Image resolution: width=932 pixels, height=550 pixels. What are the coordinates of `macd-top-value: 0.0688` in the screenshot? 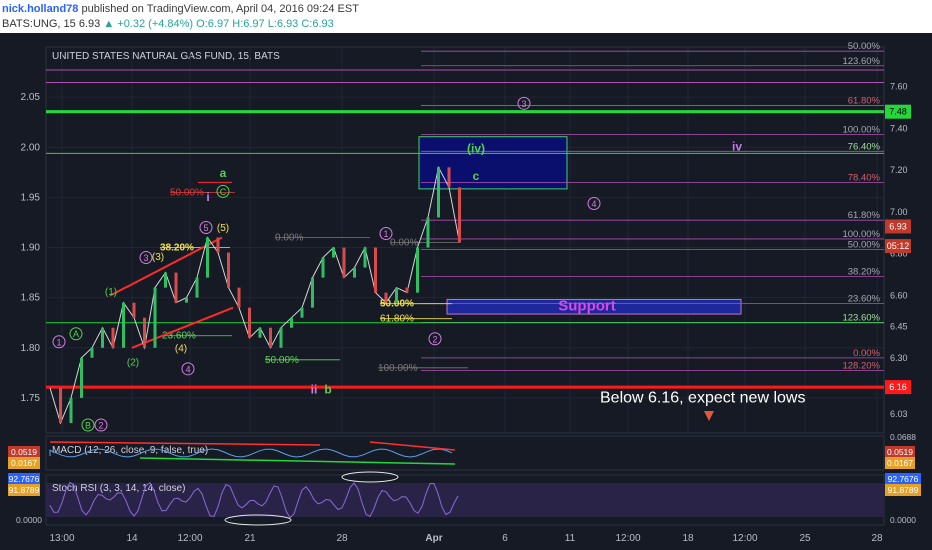 It's located at (903, 437).